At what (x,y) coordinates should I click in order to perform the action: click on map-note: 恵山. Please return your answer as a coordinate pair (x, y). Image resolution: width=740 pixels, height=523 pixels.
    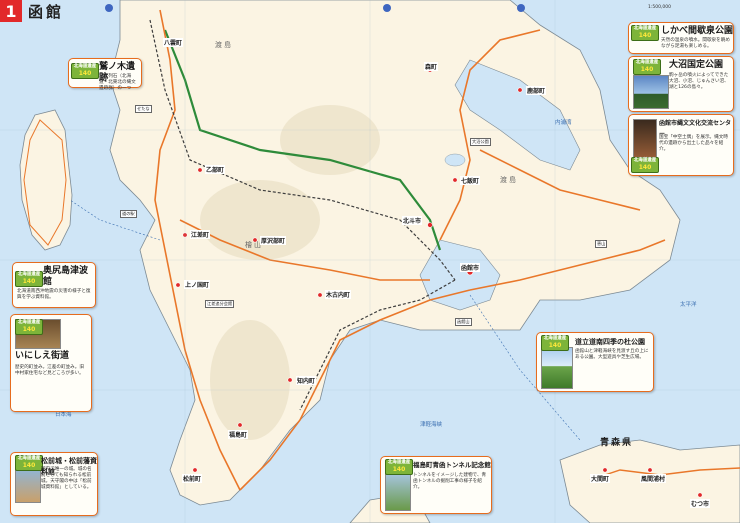
    Looking at the image, I should click on (601, 244).